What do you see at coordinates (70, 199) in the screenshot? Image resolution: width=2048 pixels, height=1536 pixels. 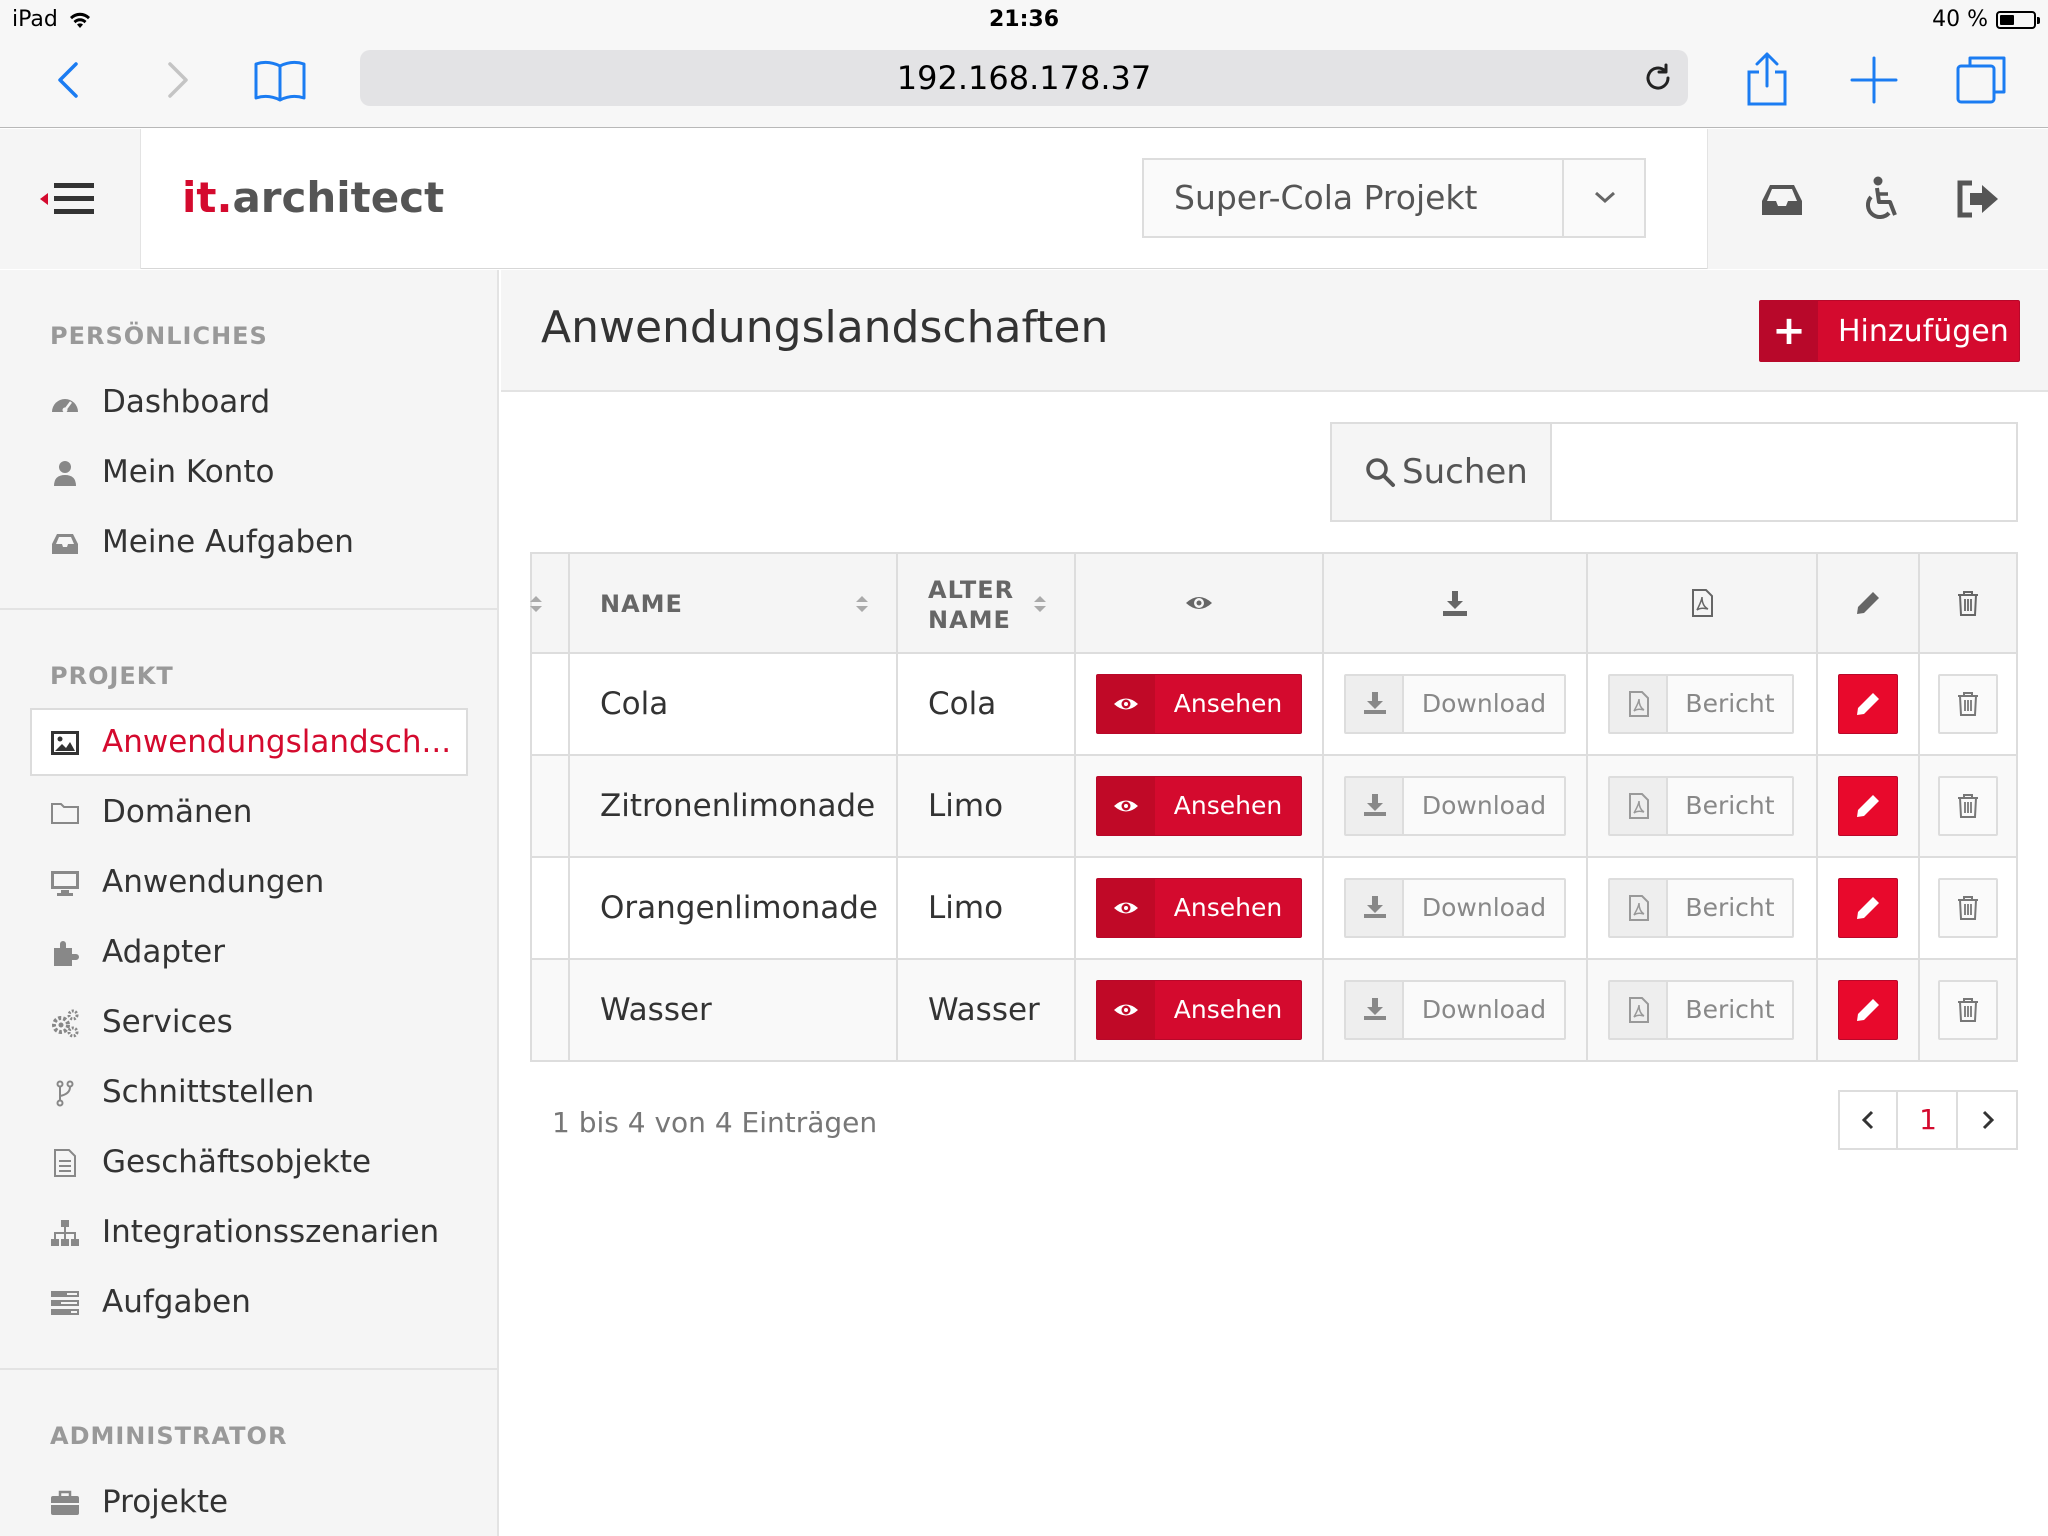 I see `menu-toggle-button` at bounding box center [70, 199].